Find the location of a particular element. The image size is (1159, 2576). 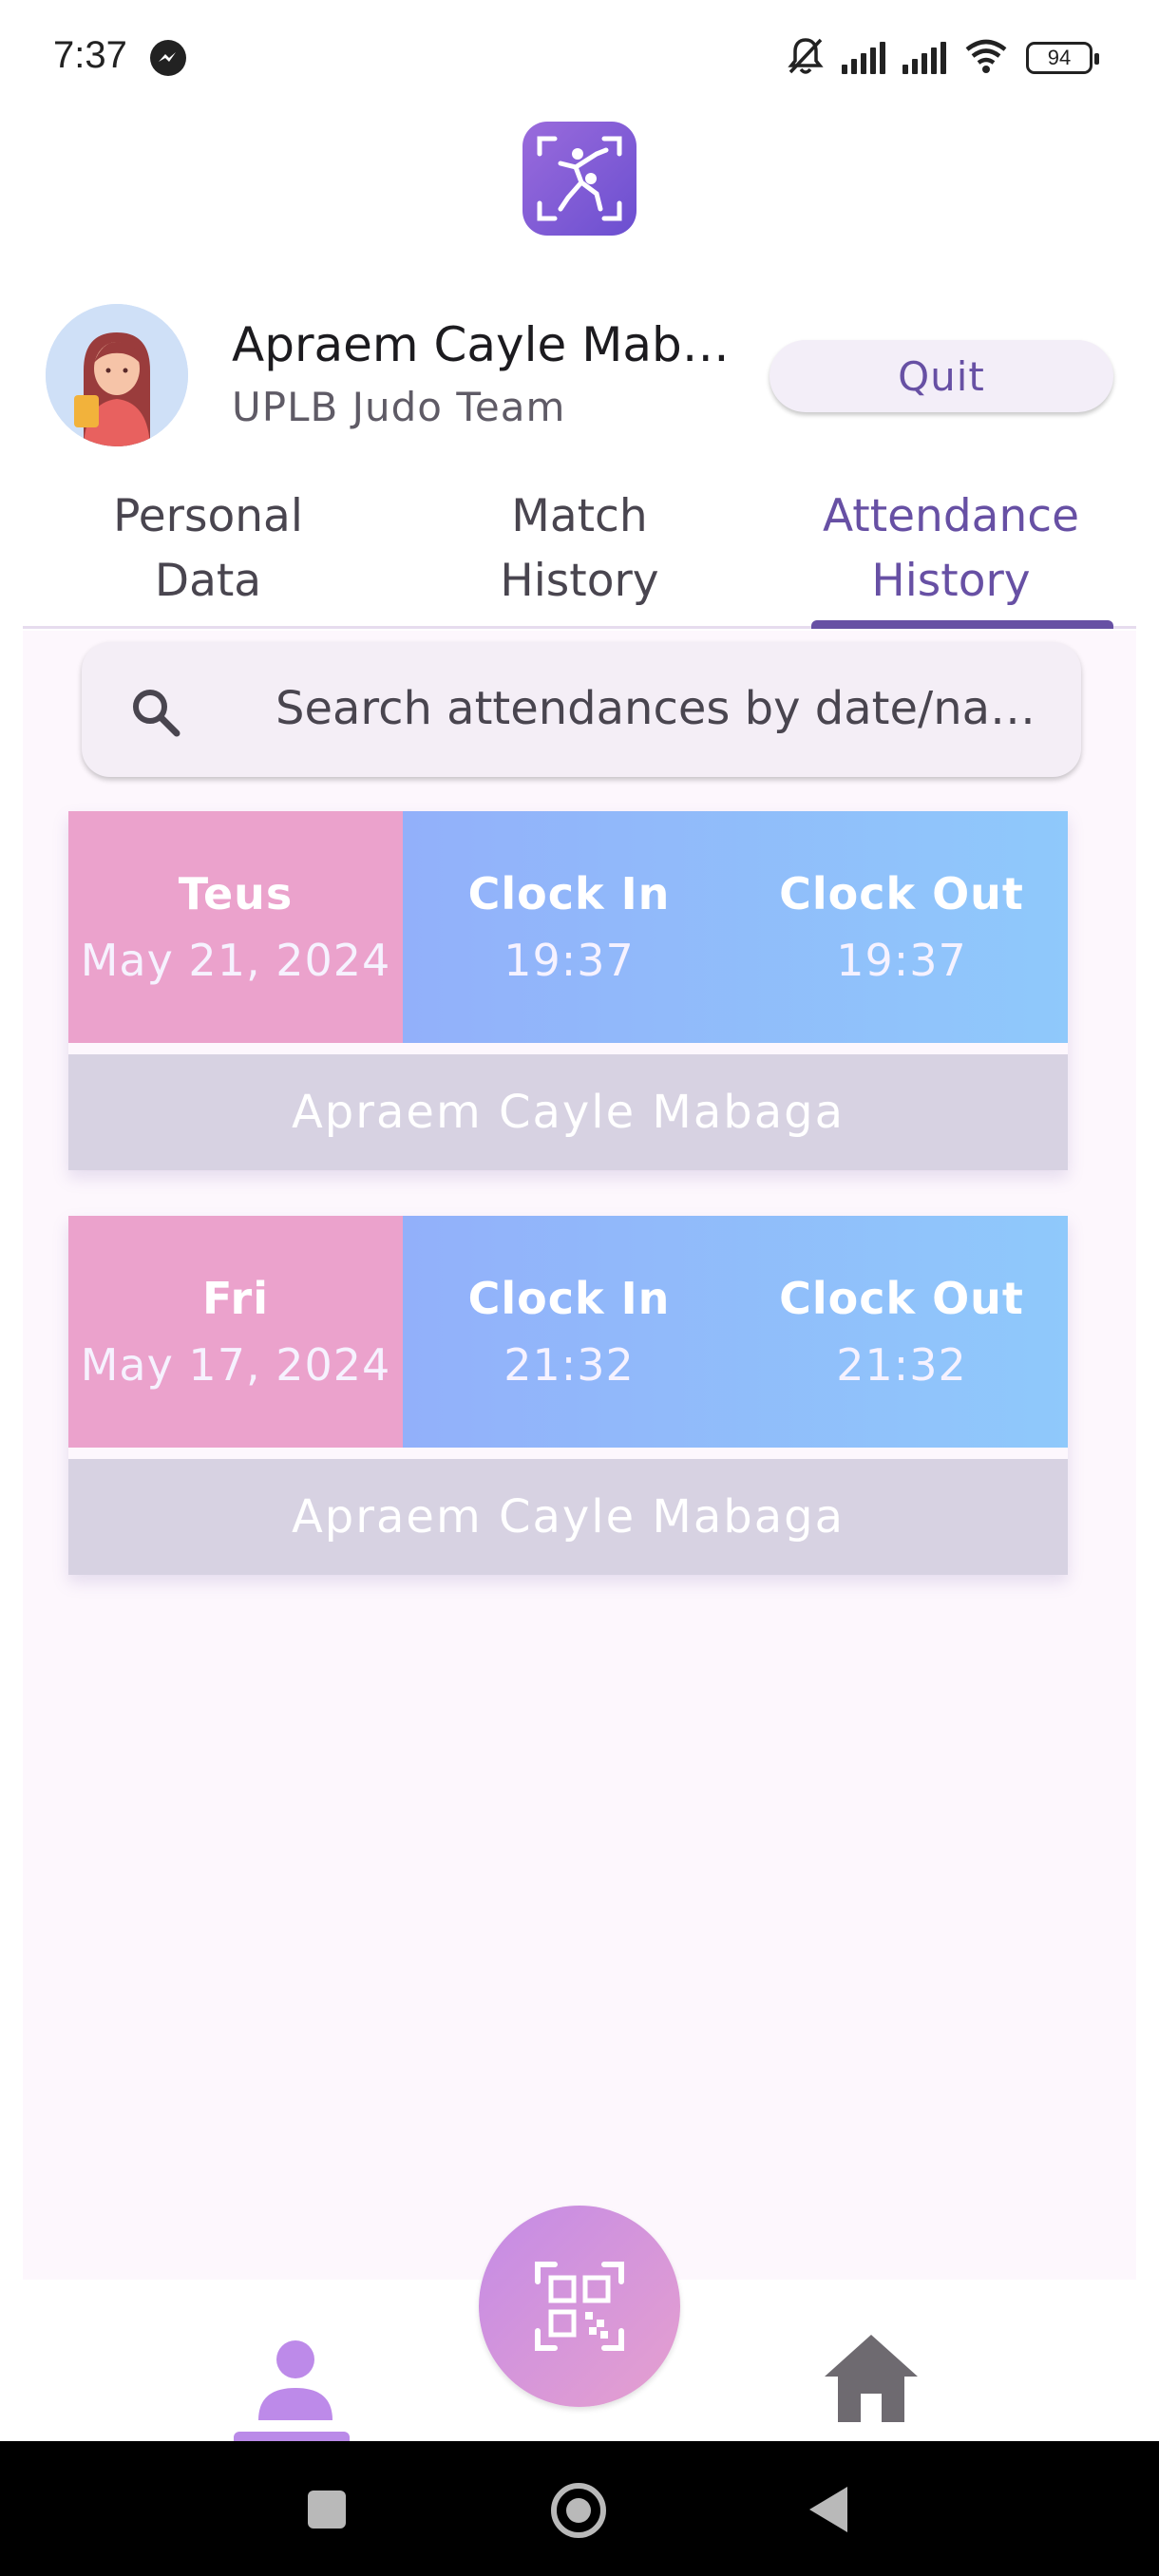

search-icon is located at coordinates (155, 712).